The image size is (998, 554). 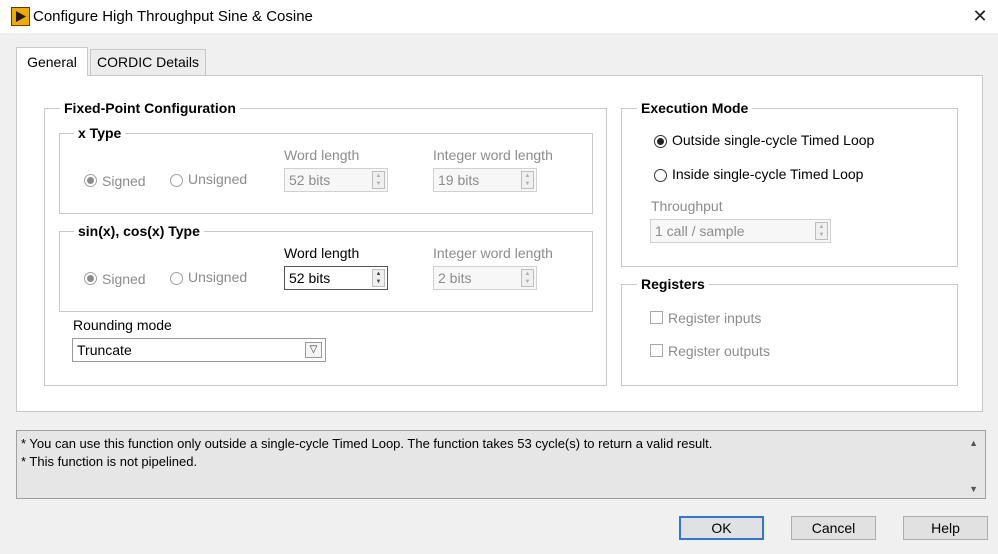 I want to click on x-type-word-length-spinner: ▲ ▼, so click(x=378, y=180).